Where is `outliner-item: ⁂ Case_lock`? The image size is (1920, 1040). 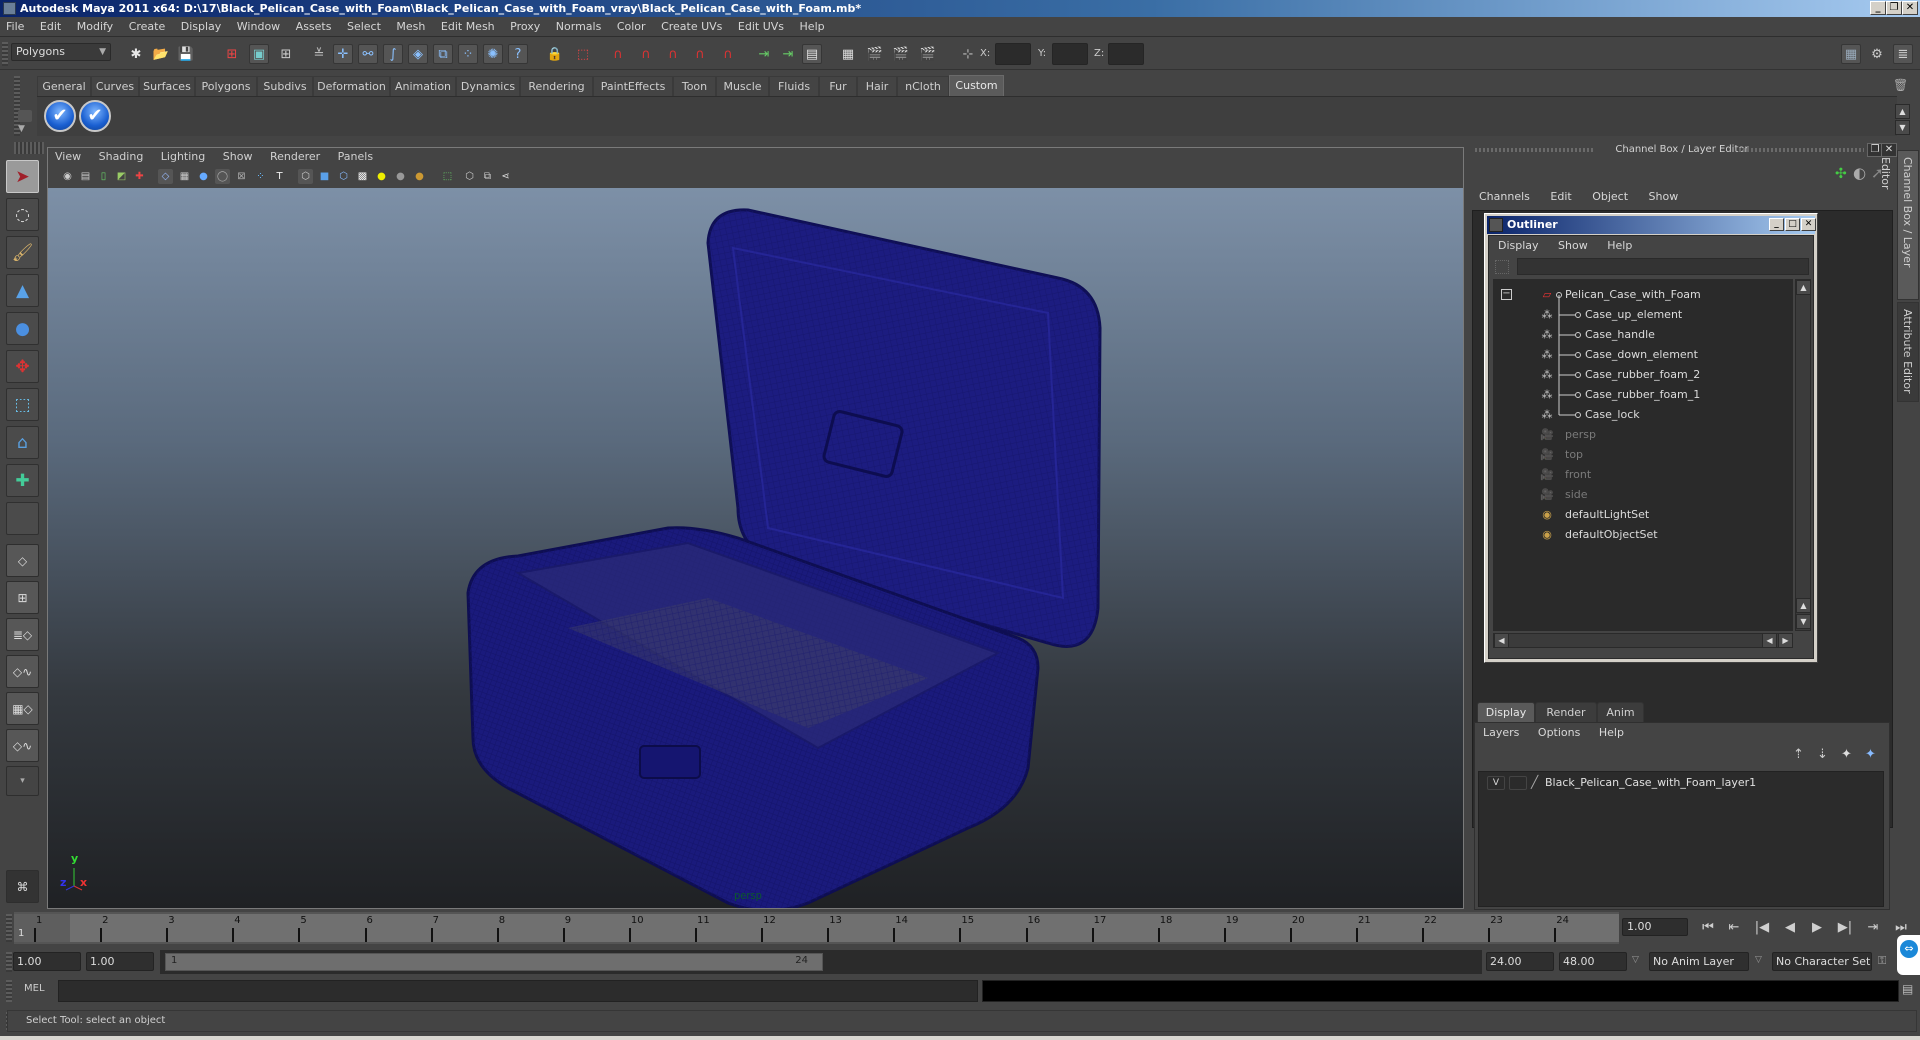
outliner-item: ⁂ Case_lock is located at coordinates (1638, 415).